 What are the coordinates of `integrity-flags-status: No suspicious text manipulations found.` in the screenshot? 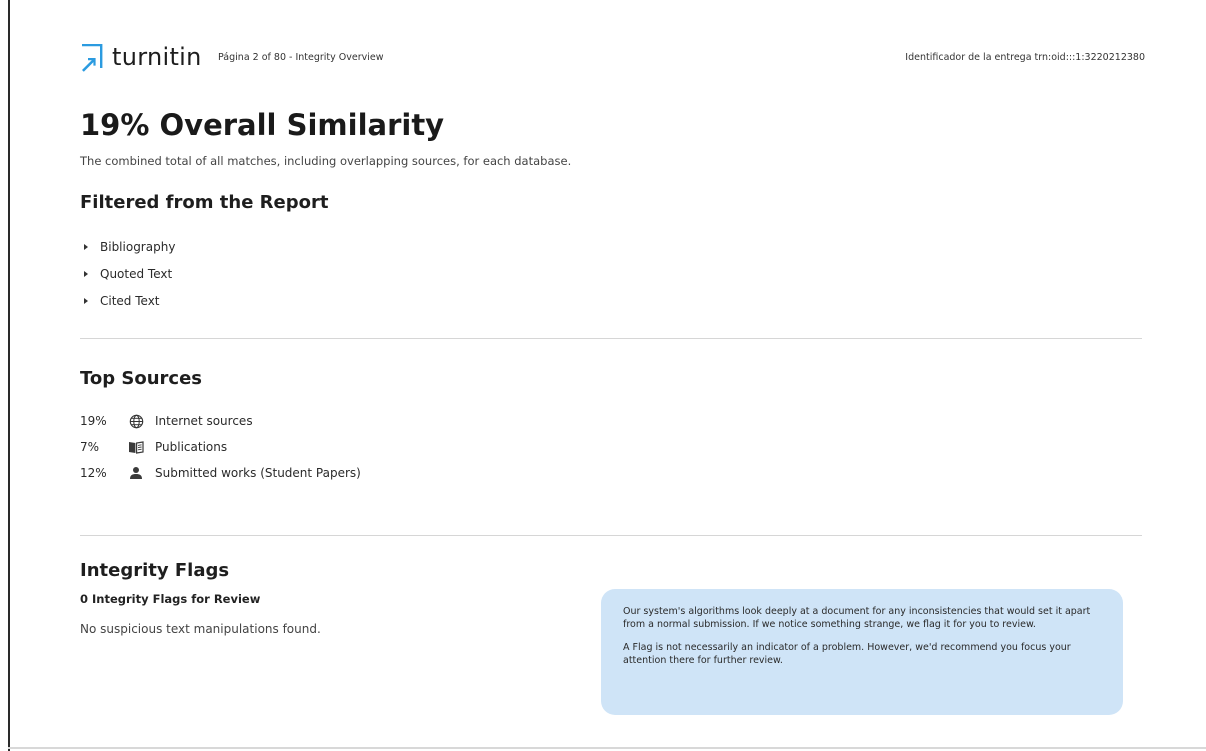 It's located at (200, 629).